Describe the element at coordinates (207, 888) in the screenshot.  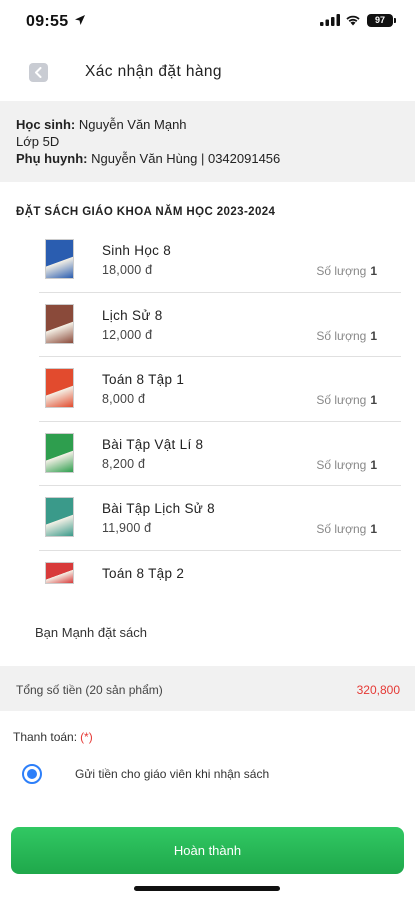
I see `home-indicator` at that location.